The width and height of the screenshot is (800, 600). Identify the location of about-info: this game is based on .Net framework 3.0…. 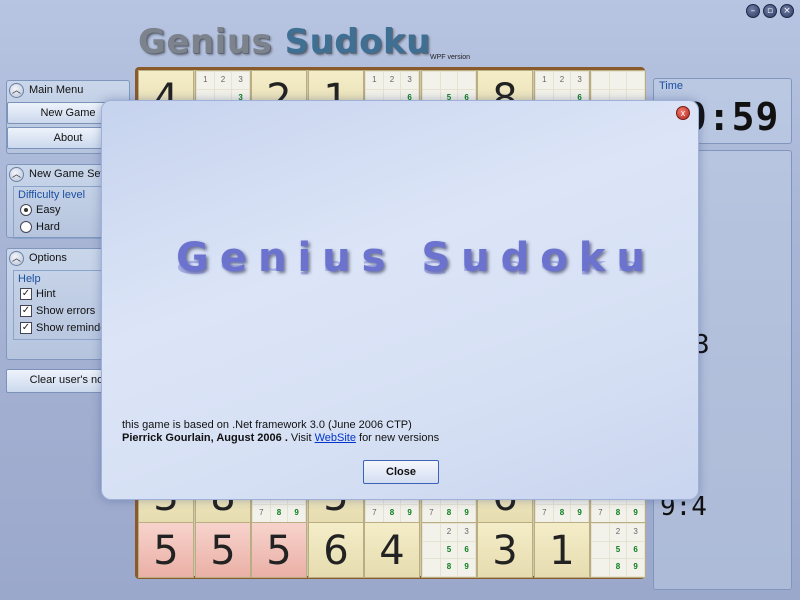
(280, 432).